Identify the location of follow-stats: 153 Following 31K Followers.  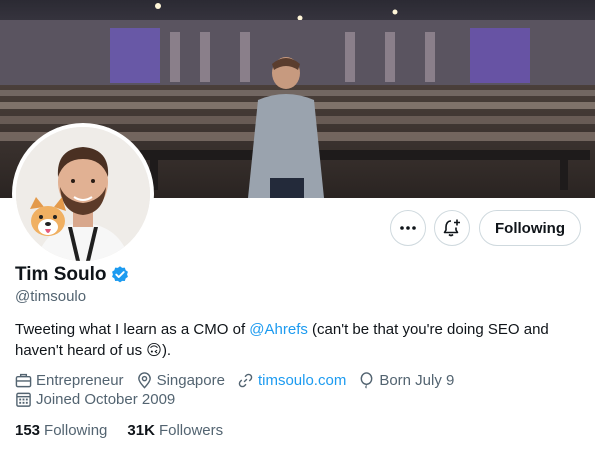
(129, 430).